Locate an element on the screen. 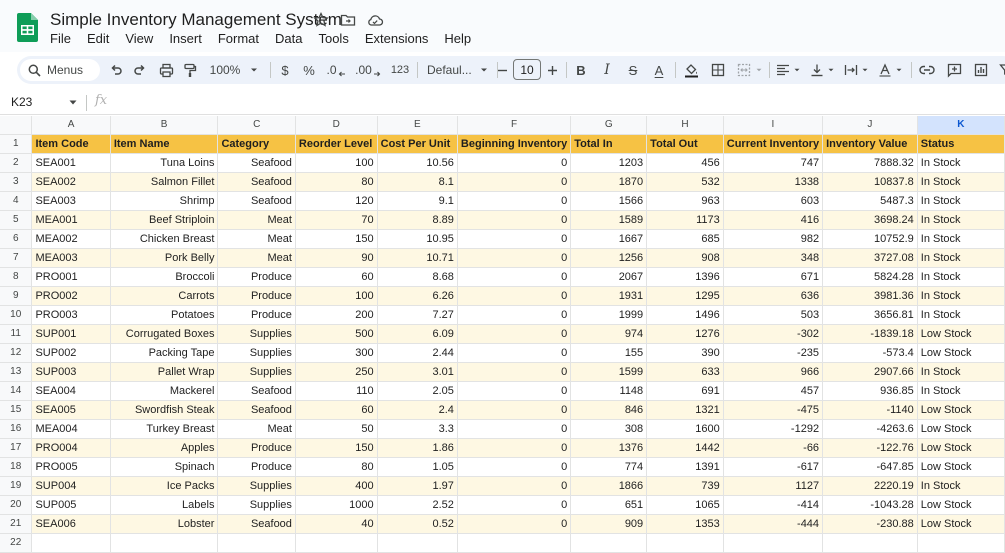  cell: 1256 is located at coordinates (609, 258).